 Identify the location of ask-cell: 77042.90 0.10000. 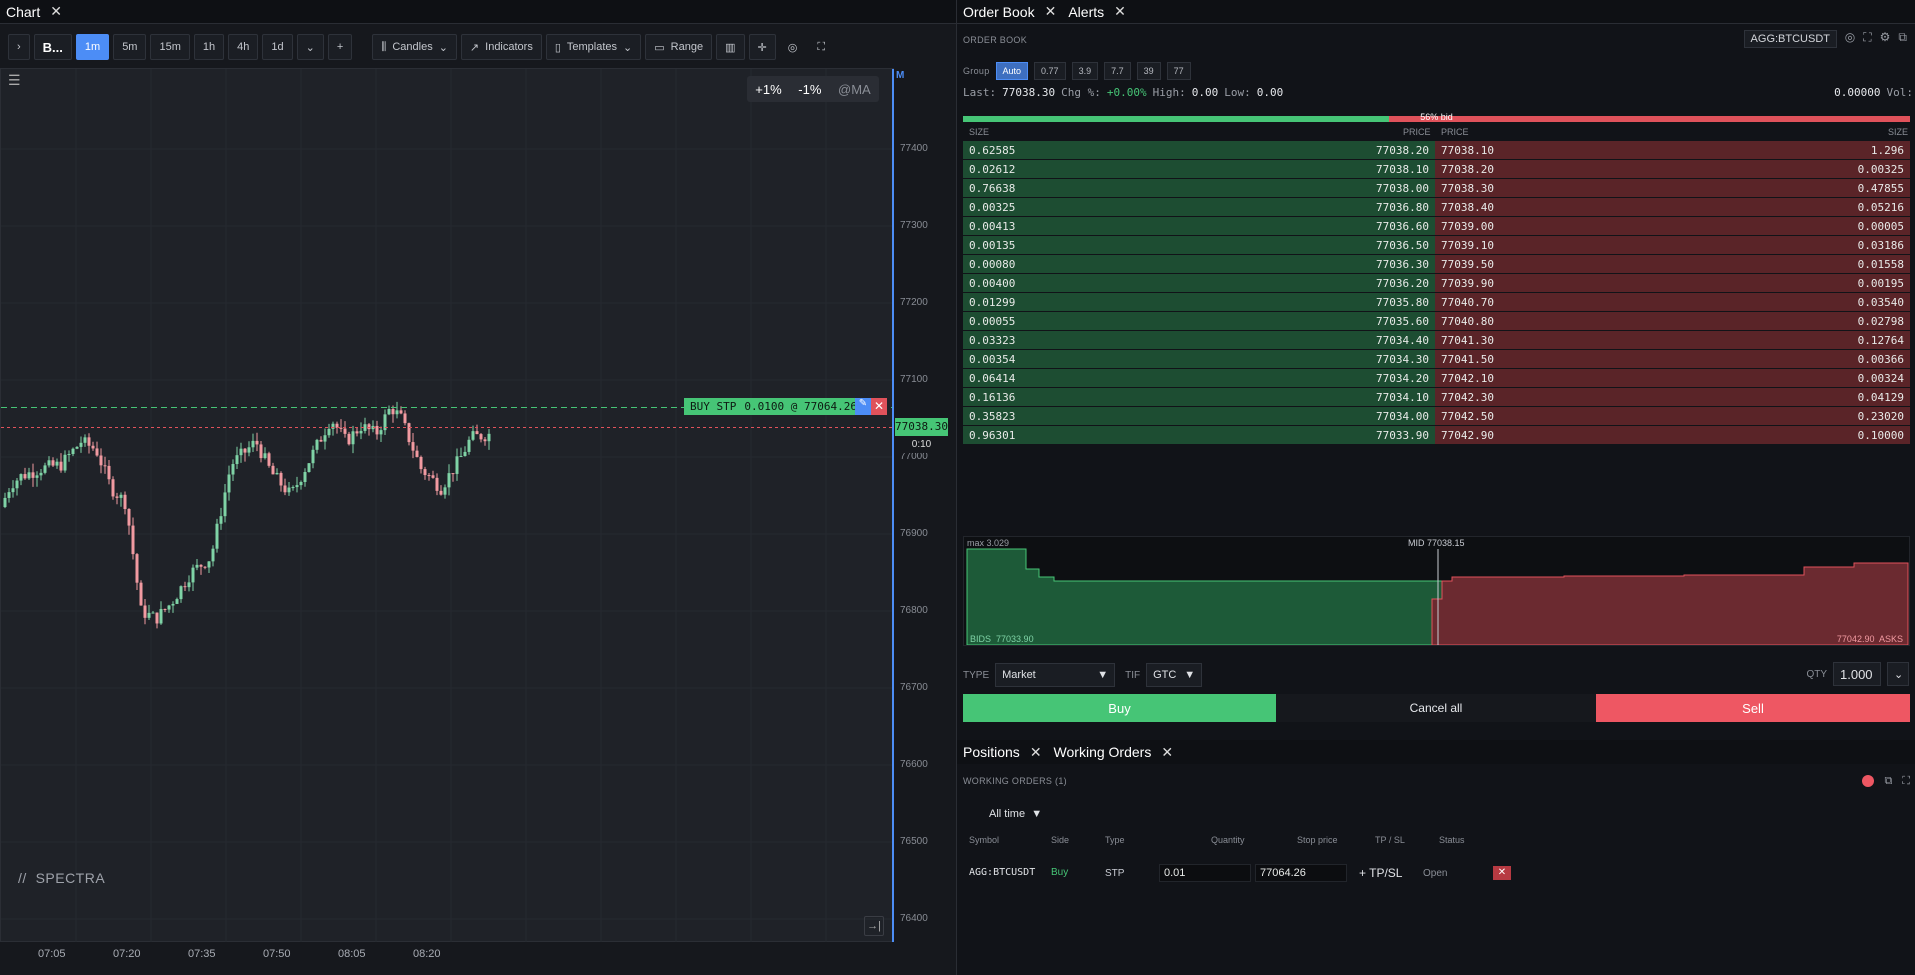
(1672, 435).